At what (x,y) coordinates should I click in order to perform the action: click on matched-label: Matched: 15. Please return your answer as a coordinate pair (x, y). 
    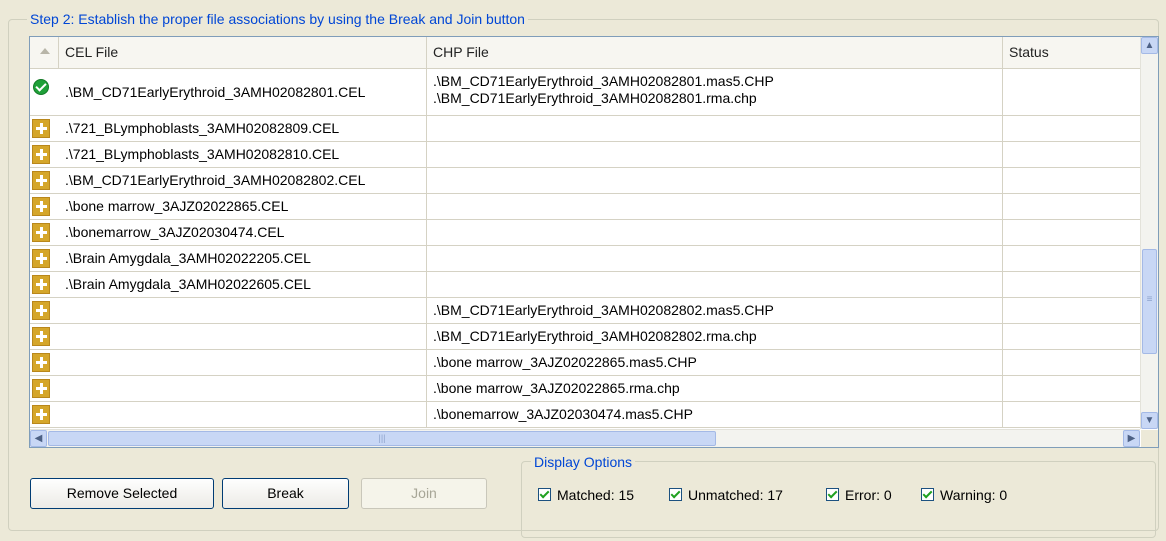
    Looking at the image, I should click on (596, 495).